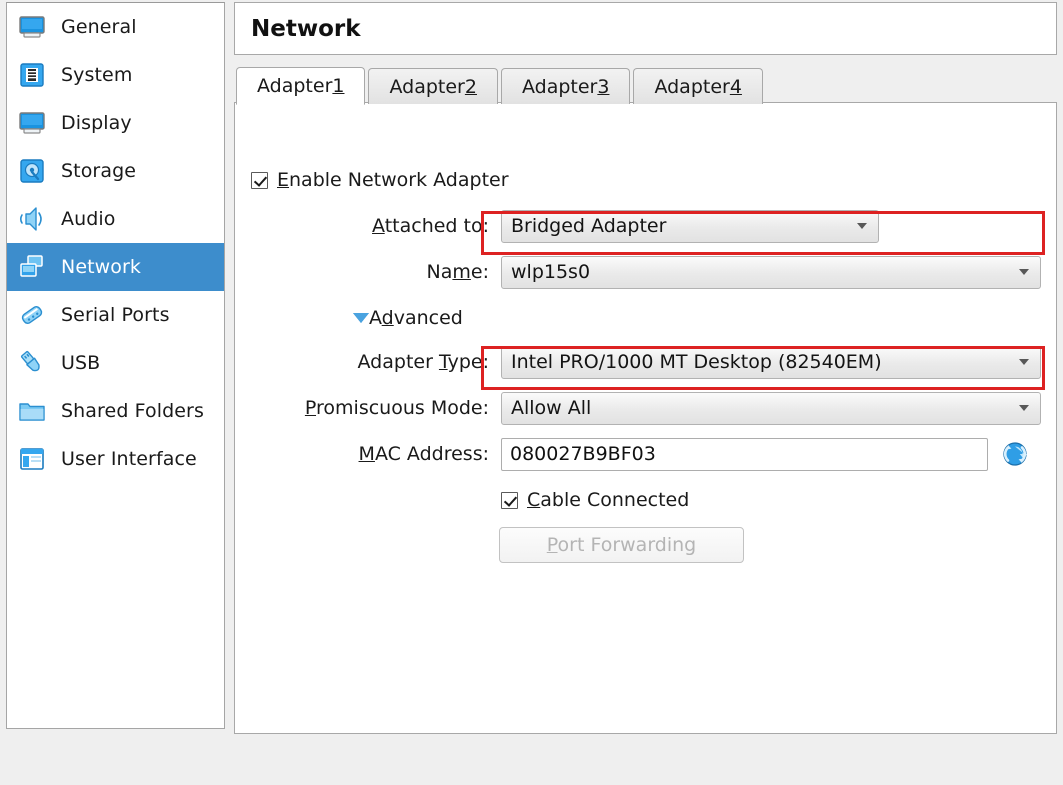 Image resolution: width=1063 pixels, height=785 pixels. I want to click on sidebar-item-serial-ports: Serial Ports, so click(115, 315).